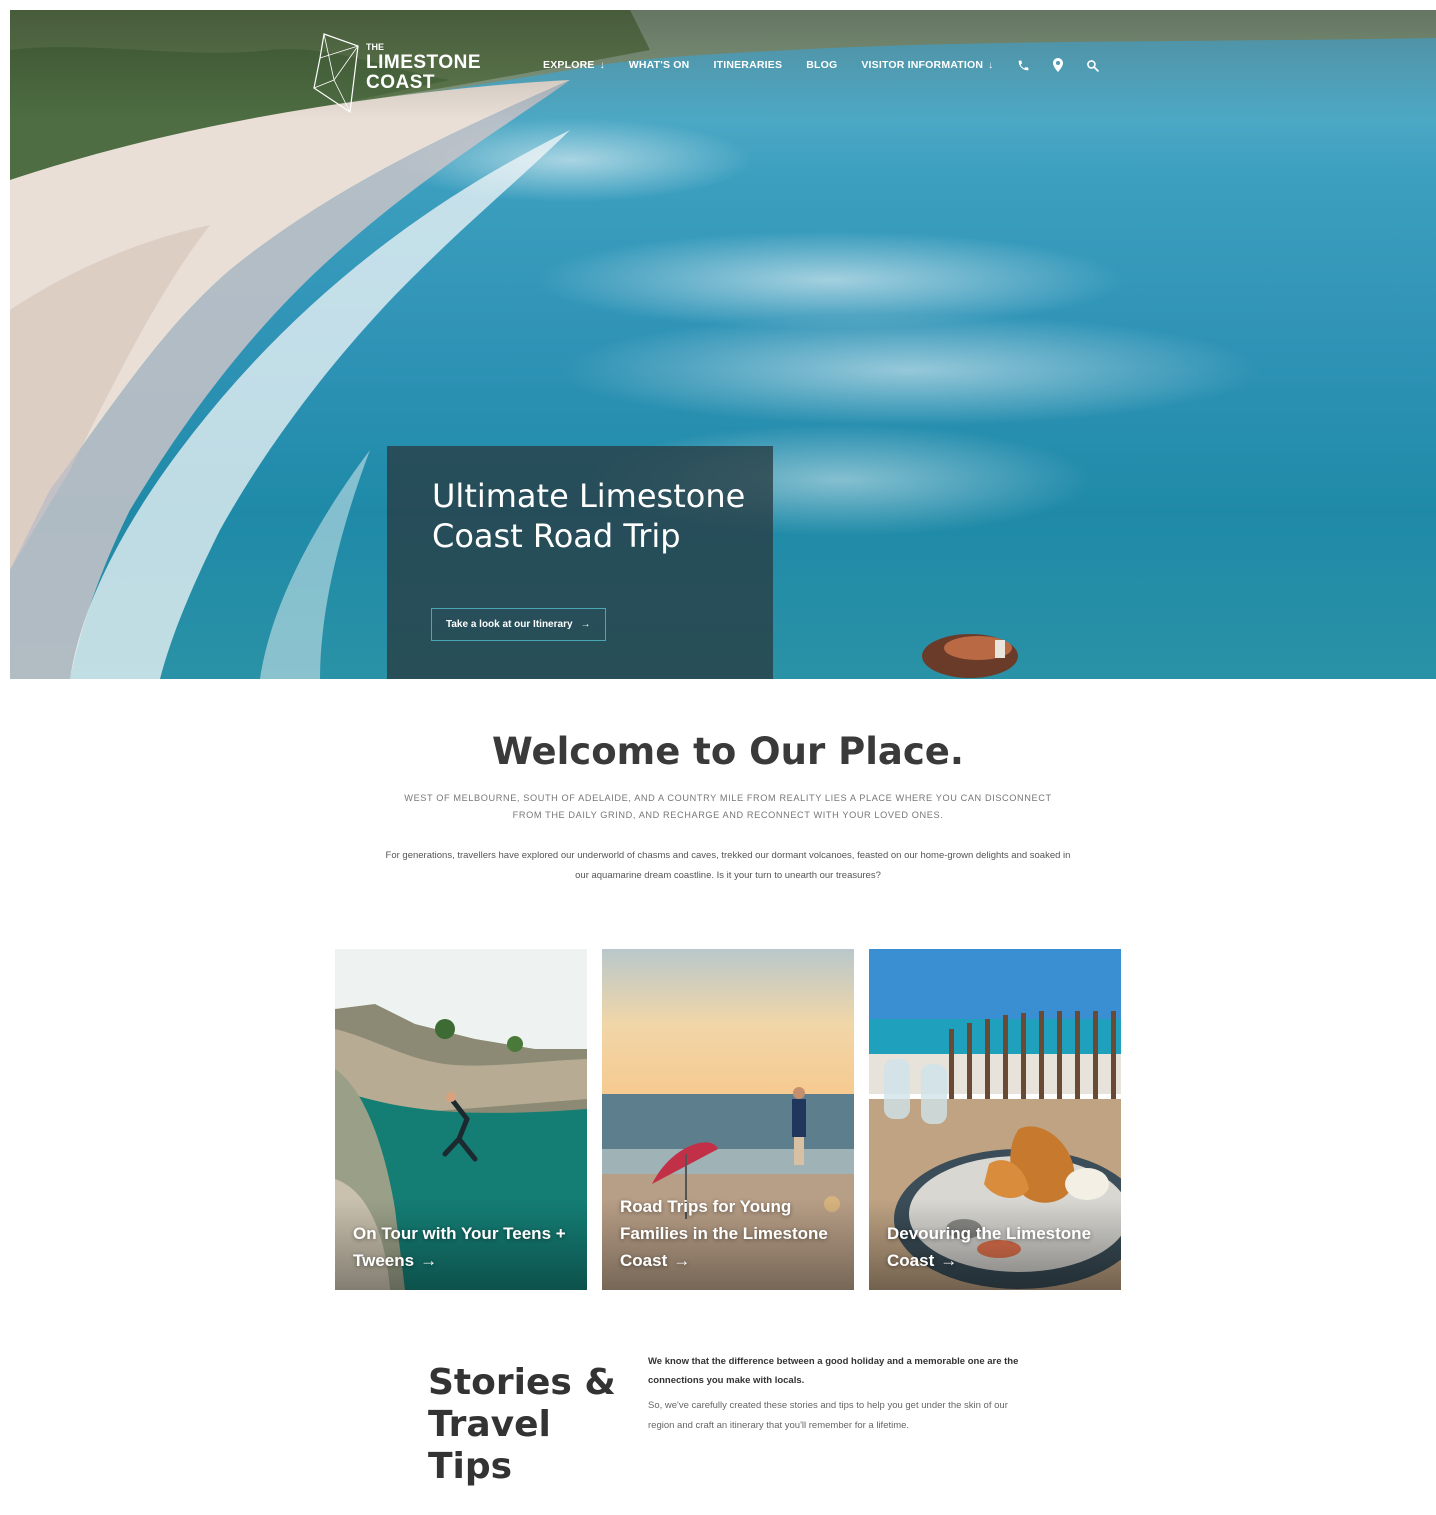 Image resolution: width=1436 pixels, height=1515 pixels. I want to click on nav-visitor-information: VISITOR INFORMATION ↓, so click(927, 65).